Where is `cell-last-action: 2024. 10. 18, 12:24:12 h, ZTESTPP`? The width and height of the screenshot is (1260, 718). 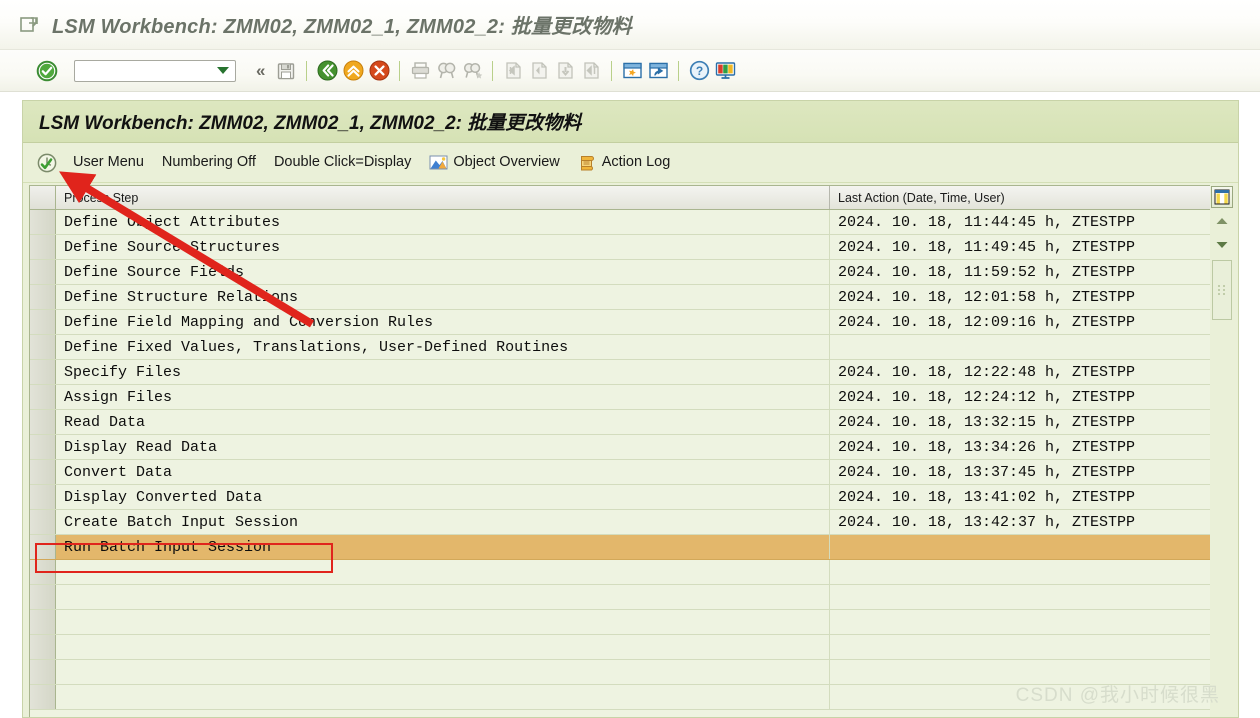
cell-last-action: 2024. 10. 18, 12:24:12 h, ZTESTPP is located at coordinates (987, 397).